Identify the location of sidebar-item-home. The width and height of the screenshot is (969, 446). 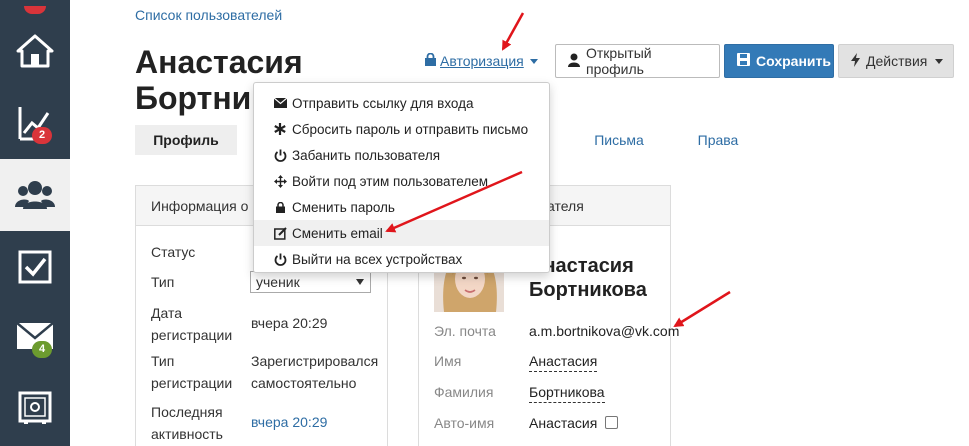
(35, 51).